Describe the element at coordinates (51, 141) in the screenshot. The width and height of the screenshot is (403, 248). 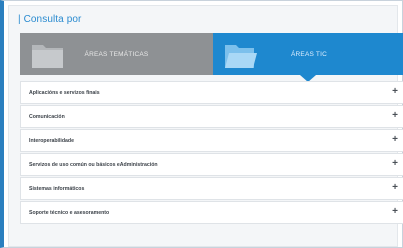
I see `list-item-label: Interoperabilidade` at that location.